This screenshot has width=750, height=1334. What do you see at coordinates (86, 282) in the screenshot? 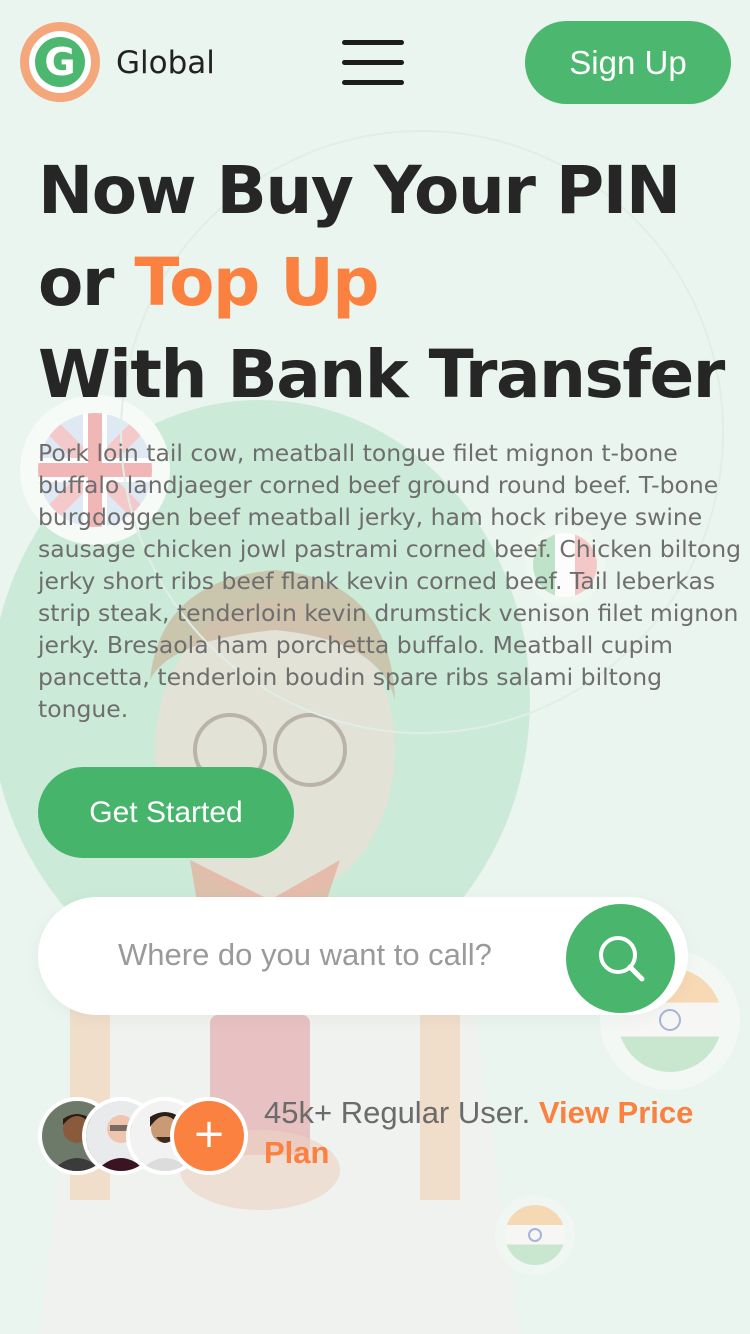
I see `headline-prefix: or` at bounding box center [86, 282].